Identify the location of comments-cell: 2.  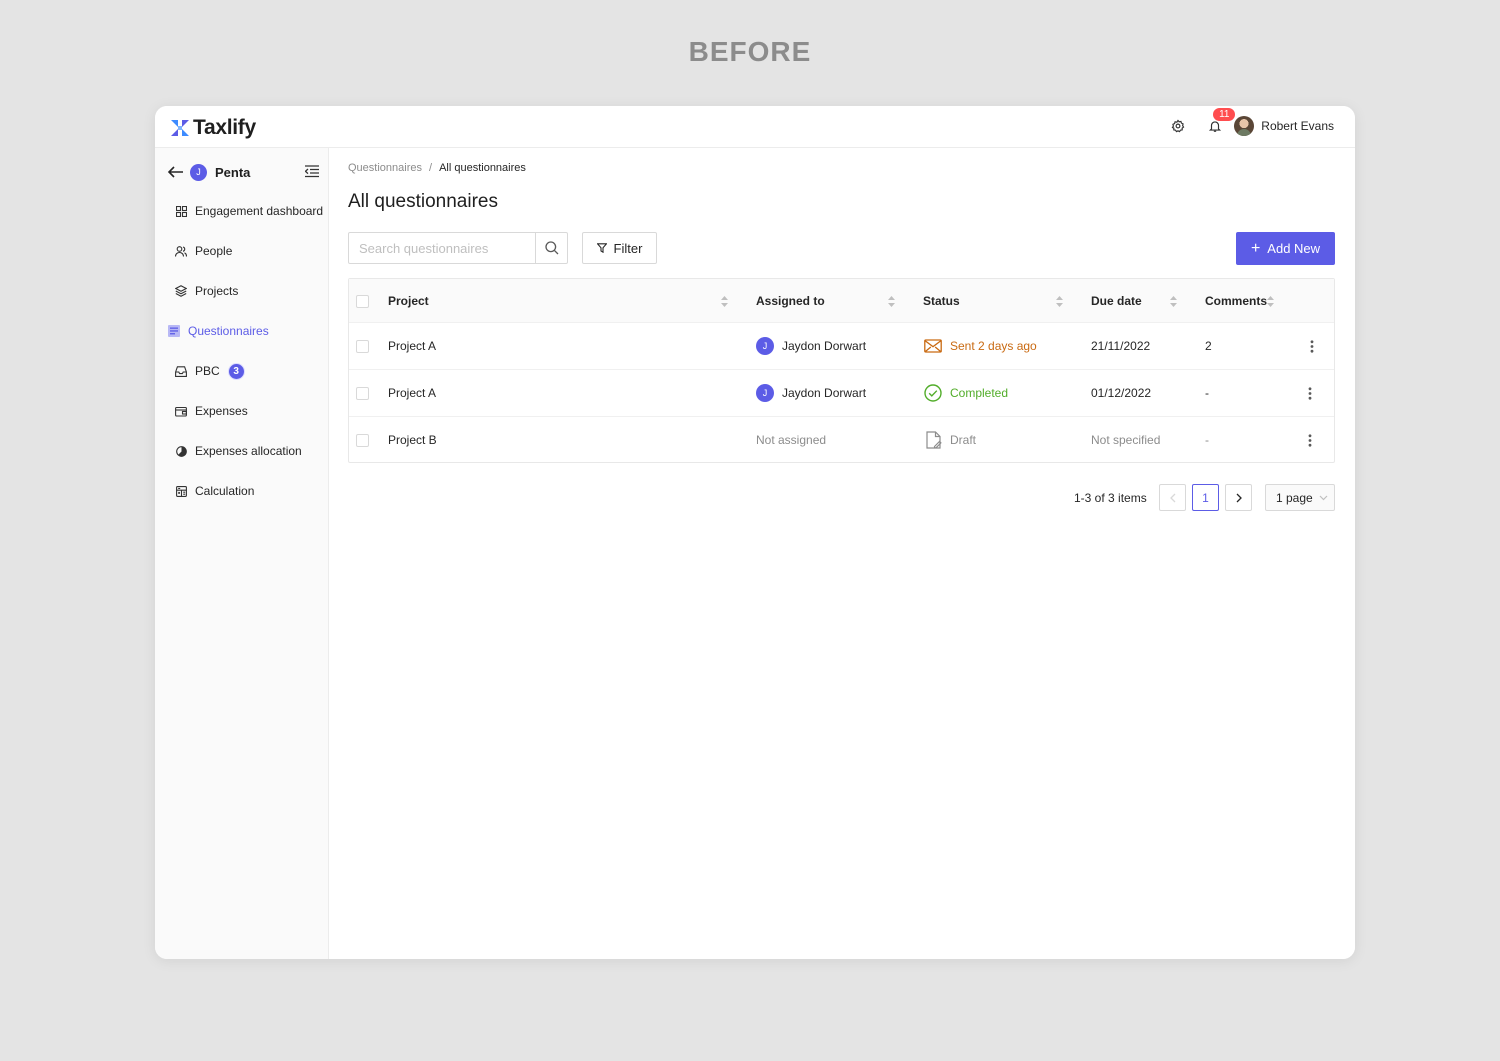
(1208, 346).